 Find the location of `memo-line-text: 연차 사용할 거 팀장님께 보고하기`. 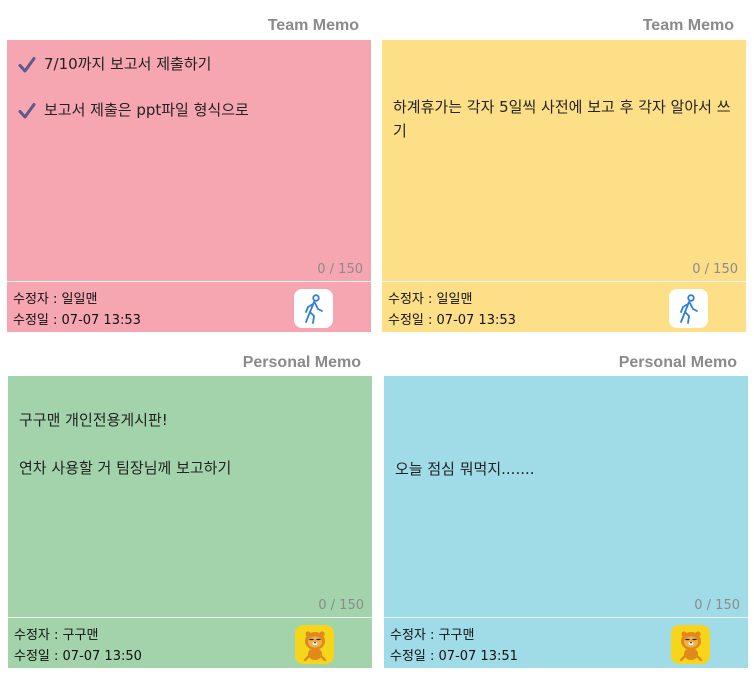

memo-line-text: 연차 사용할 거 팀장님께 보고하기 is located at coordinates (125, 468).